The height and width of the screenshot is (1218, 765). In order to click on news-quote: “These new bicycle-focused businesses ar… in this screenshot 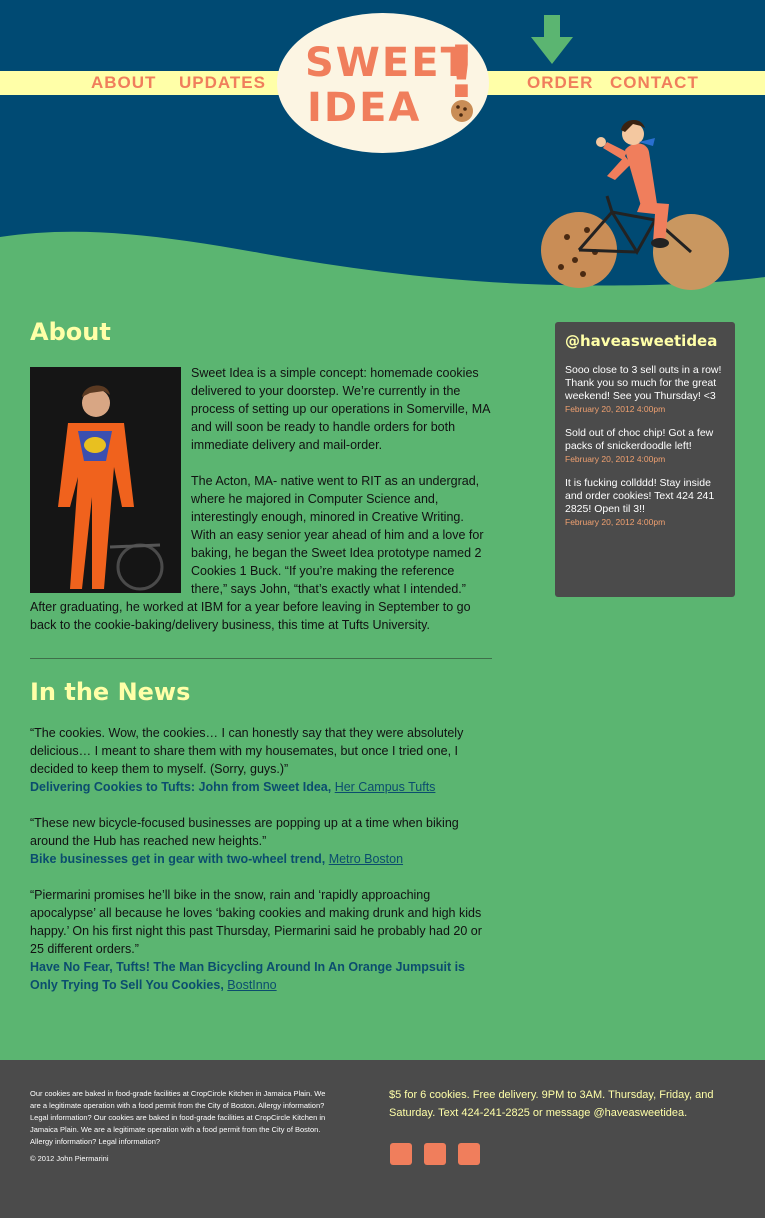, I will do `click(244, 832)`.